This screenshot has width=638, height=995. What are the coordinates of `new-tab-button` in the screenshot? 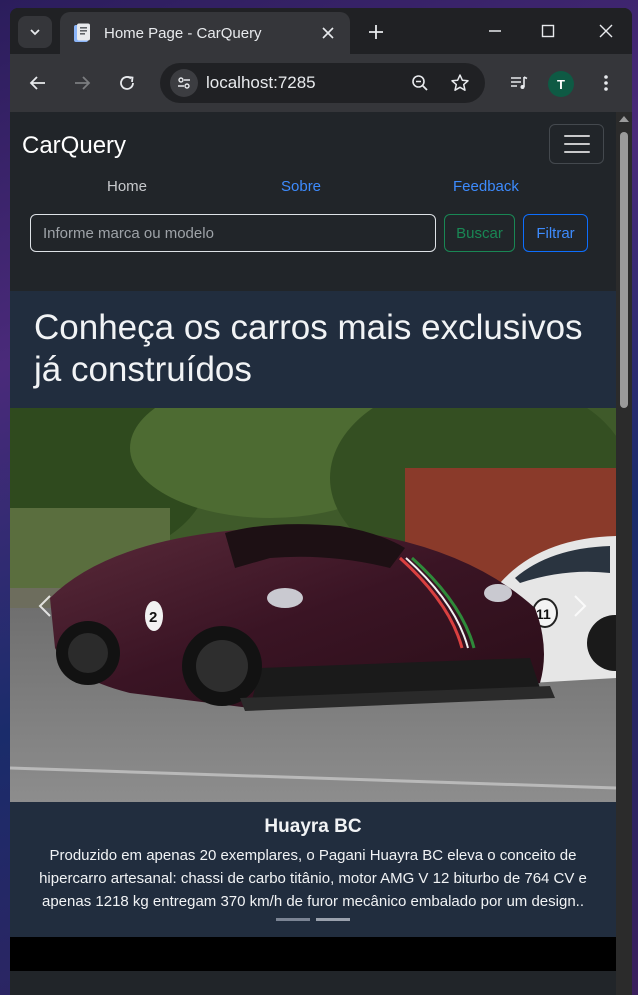 It's located at (376, 32).